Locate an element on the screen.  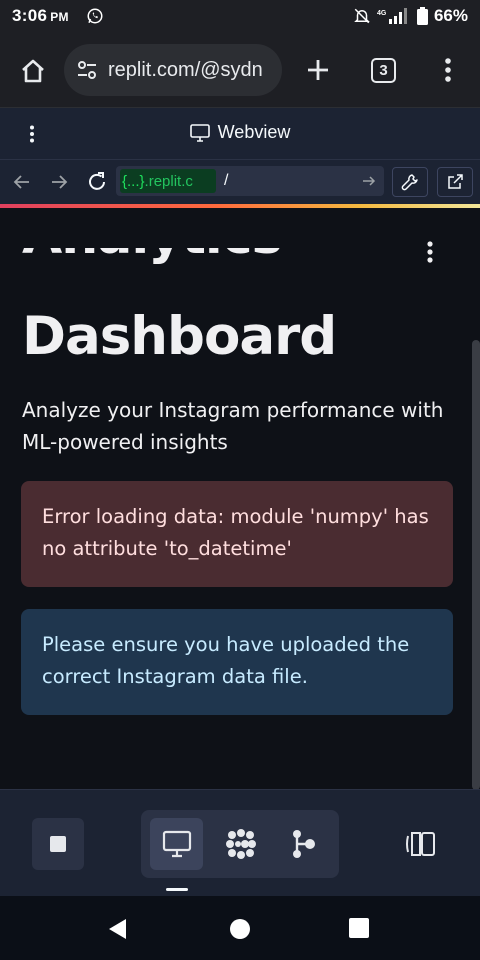
reload-button is located at coordinates (97, 182).